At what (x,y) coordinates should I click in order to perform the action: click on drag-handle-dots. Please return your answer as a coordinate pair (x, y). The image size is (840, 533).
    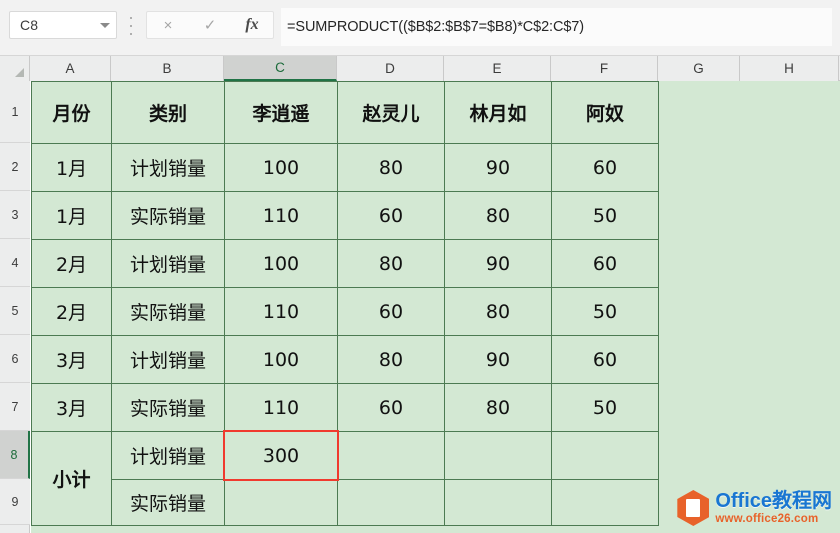
    Looking at the image, I should click on (131, 26).